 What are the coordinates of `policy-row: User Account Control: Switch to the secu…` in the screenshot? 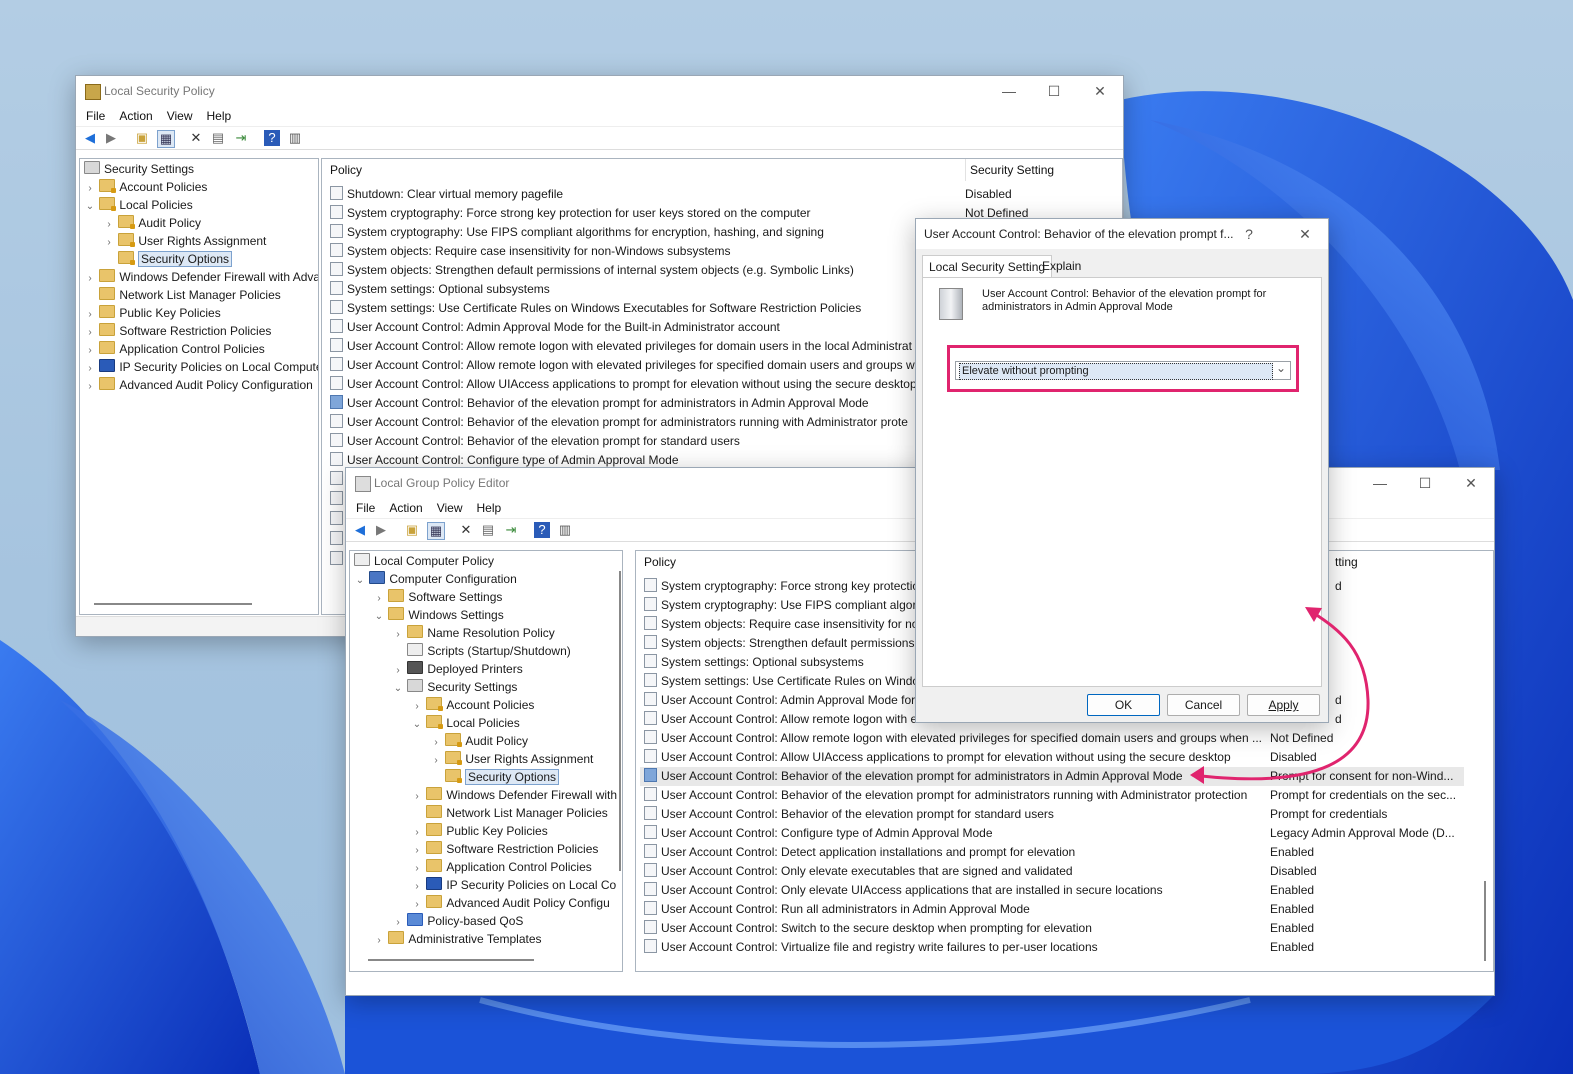 It's located at (868, 928).